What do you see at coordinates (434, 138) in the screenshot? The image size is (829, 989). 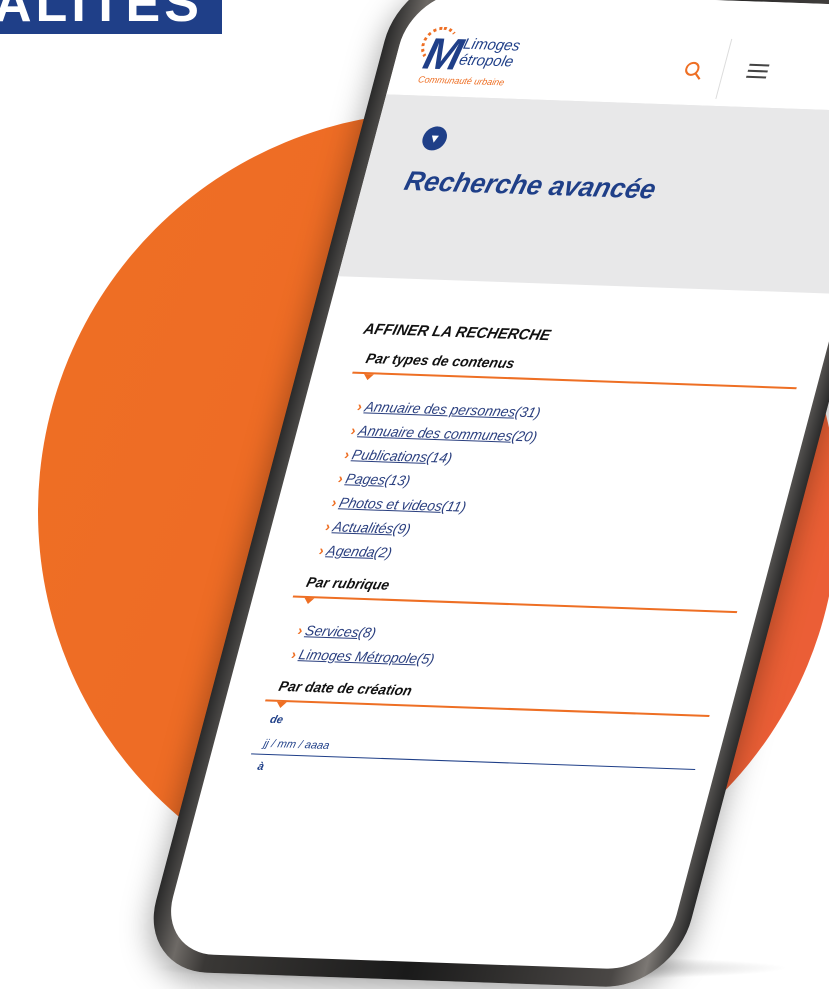 I see `filter-icon: ▼` at bounding box center [434, 138].